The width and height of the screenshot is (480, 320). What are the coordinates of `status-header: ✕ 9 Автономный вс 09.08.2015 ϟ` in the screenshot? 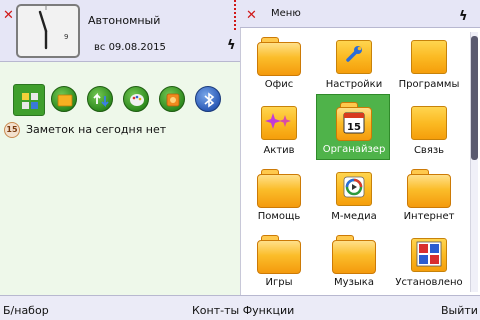 It's located at (120, 31).